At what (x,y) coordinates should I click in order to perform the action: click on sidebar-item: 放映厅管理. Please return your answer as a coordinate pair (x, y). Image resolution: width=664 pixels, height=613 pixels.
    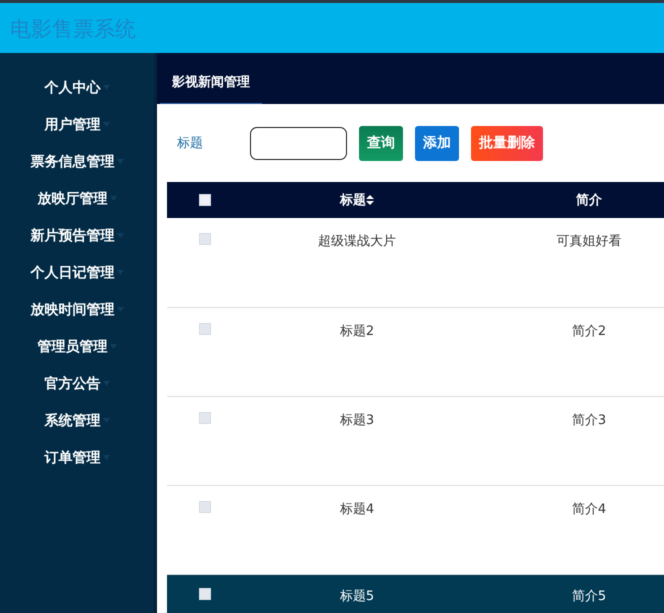
    Looking at the image, I should click on (77, 198).